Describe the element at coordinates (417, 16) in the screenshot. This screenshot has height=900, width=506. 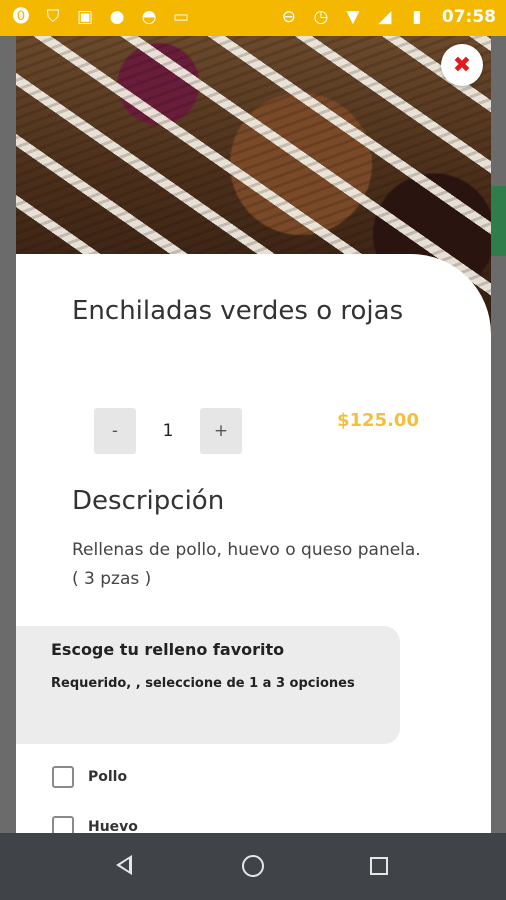
I see `battery-icon: ▮` at that location.